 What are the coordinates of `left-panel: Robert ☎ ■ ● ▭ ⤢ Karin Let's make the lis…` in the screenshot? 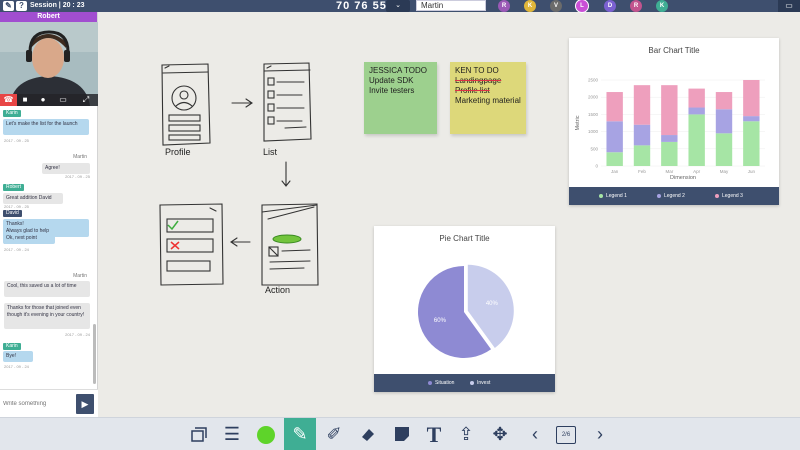 It's located at (49, 214).